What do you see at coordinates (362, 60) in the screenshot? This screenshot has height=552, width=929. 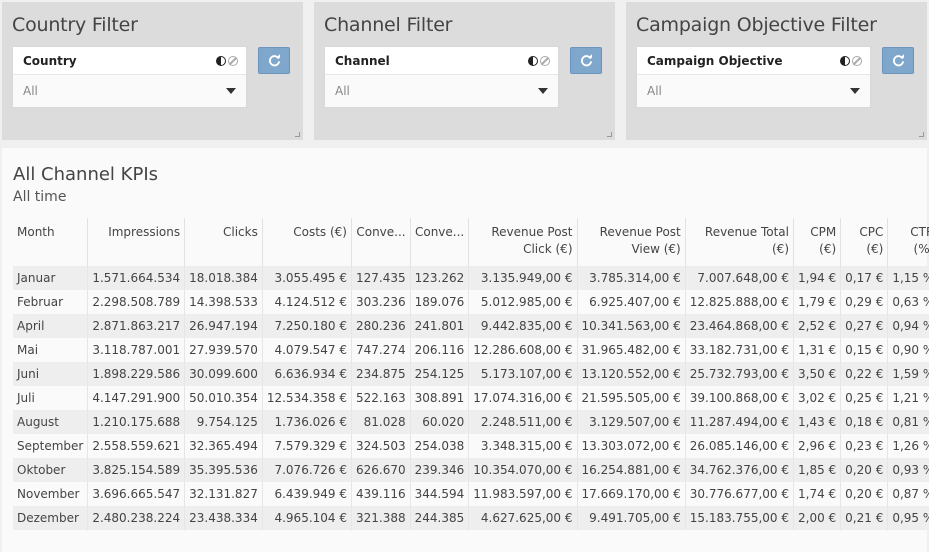 I see `channel-filter-label: Channel` at bounding box center [362, 60].